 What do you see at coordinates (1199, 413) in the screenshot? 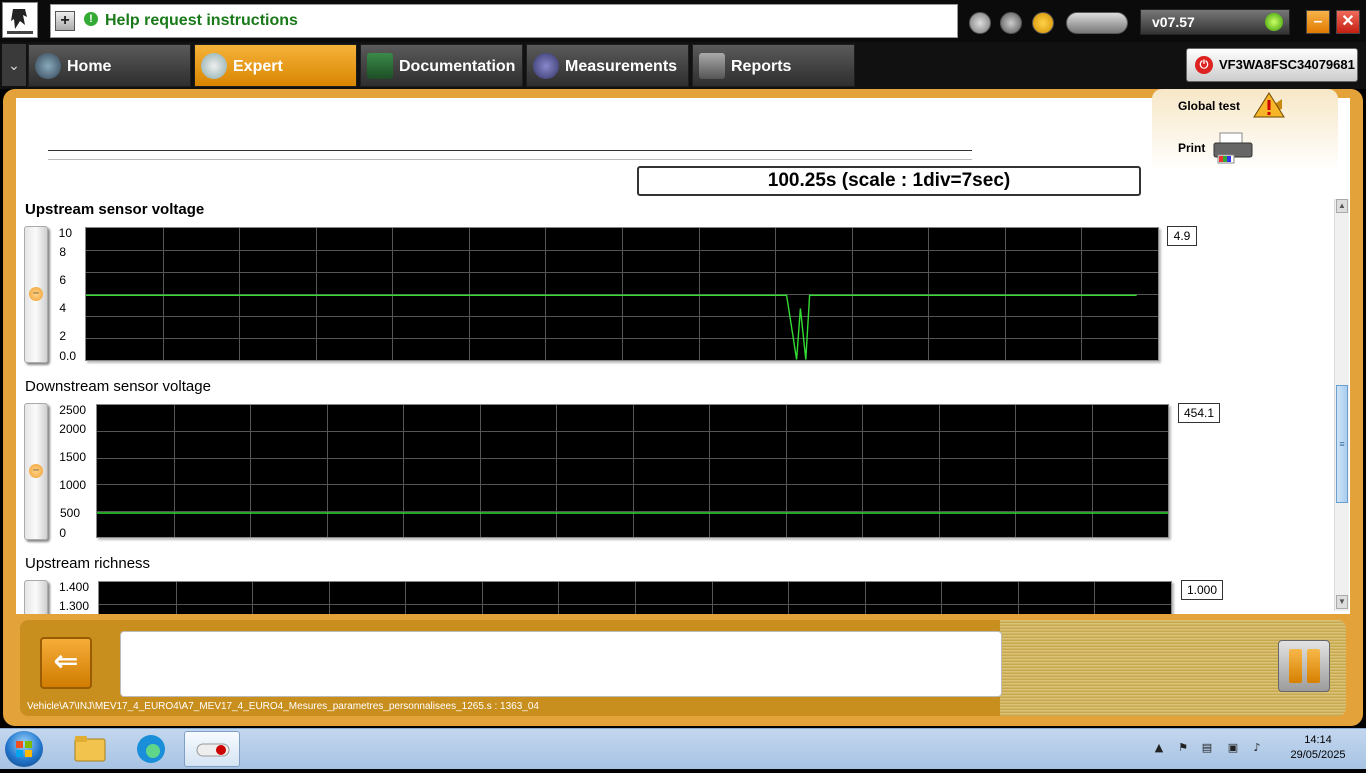
I see `current-value-box: 454.1` at bounding box center [1199, 413].